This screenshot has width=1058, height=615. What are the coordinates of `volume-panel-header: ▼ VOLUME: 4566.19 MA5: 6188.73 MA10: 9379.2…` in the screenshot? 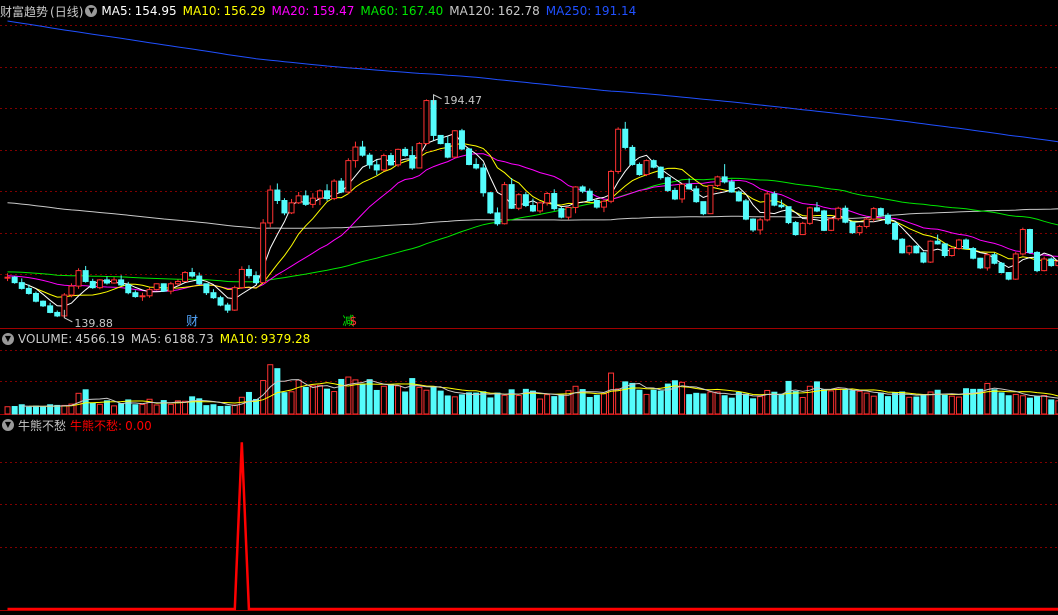 It's located at (158, 339).